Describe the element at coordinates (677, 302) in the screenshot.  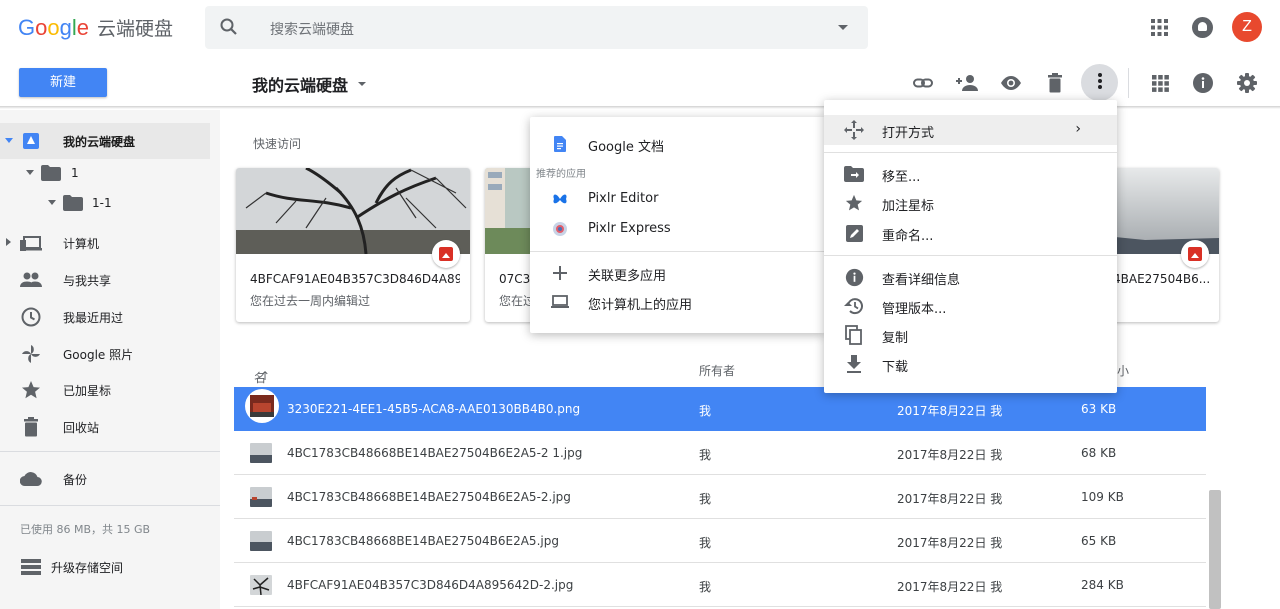
I see `menu-item-computer-apps: 您计算机上的应用` at that location.